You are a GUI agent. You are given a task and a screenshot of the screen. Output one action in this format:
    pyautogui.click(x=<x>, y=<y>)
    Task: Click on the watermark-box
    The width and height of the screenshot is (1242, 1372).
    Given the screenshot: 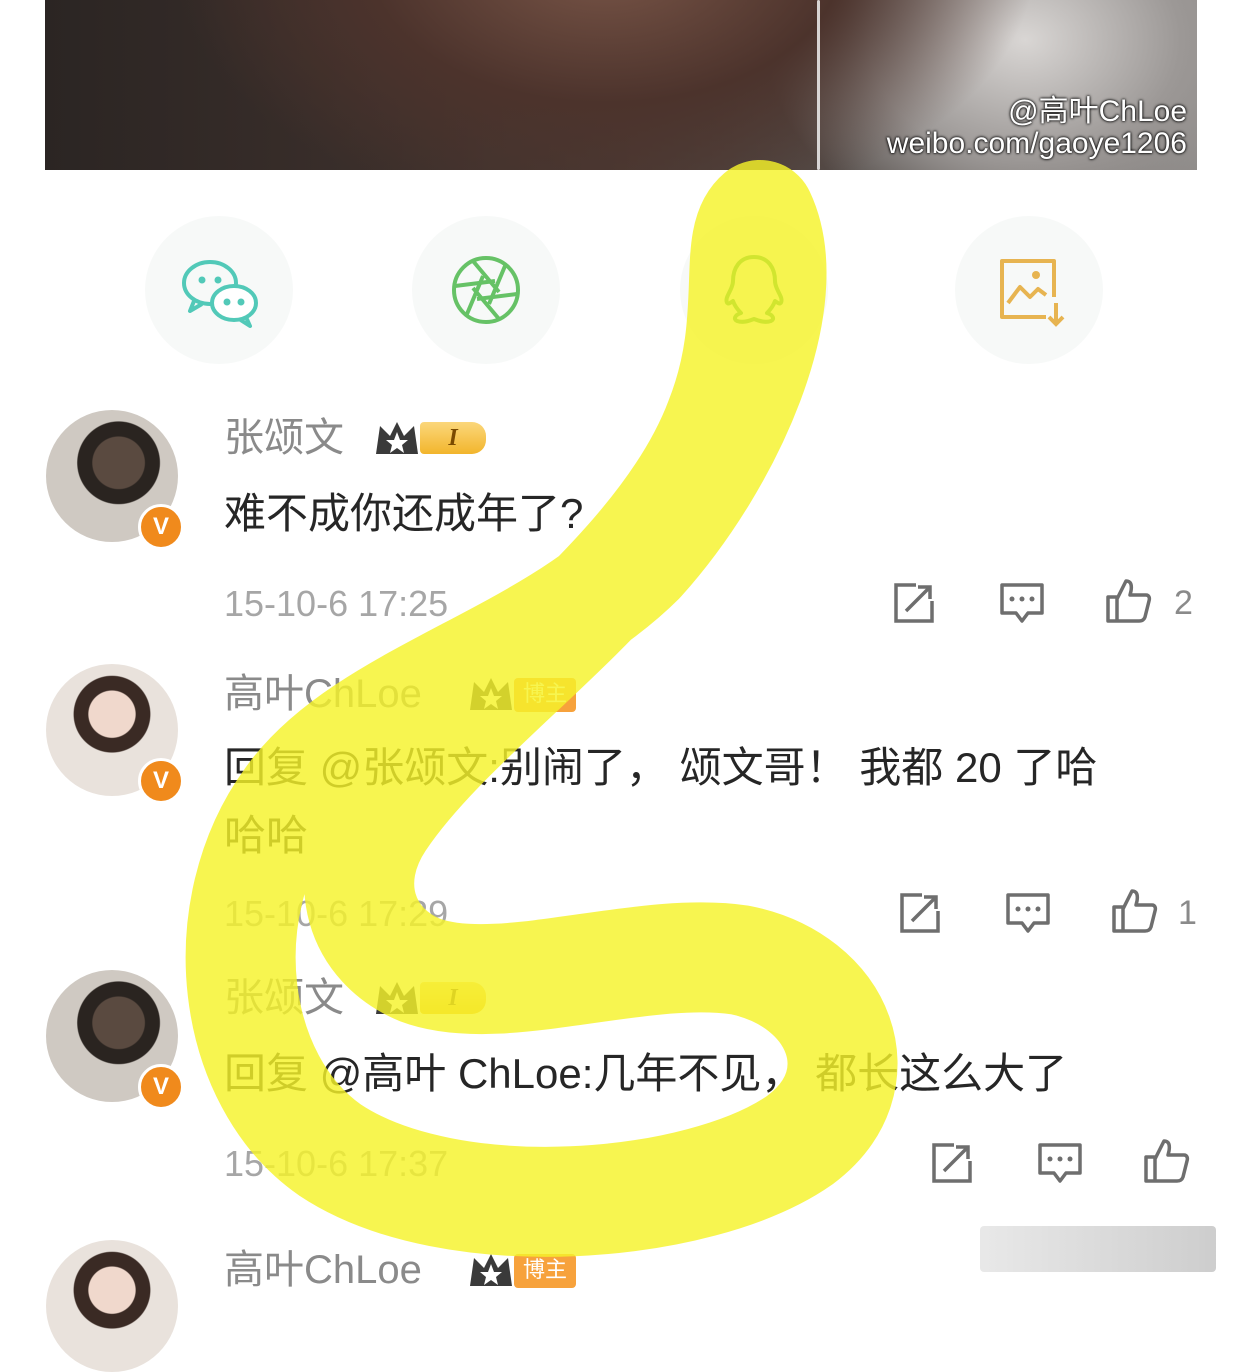 What is the action you would take?
    pyautogui.click(x=1098, y=1249)
    